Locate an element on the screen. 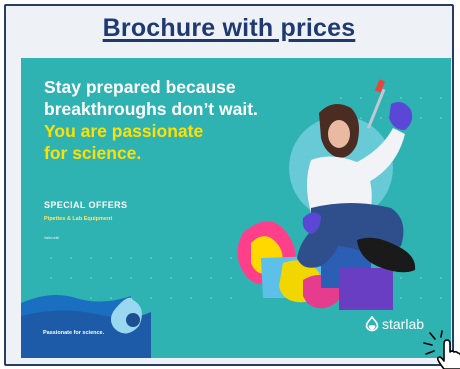 This screenshot has height=369, width=460. starlab-logo-icon is located at coordinates (372, 324).